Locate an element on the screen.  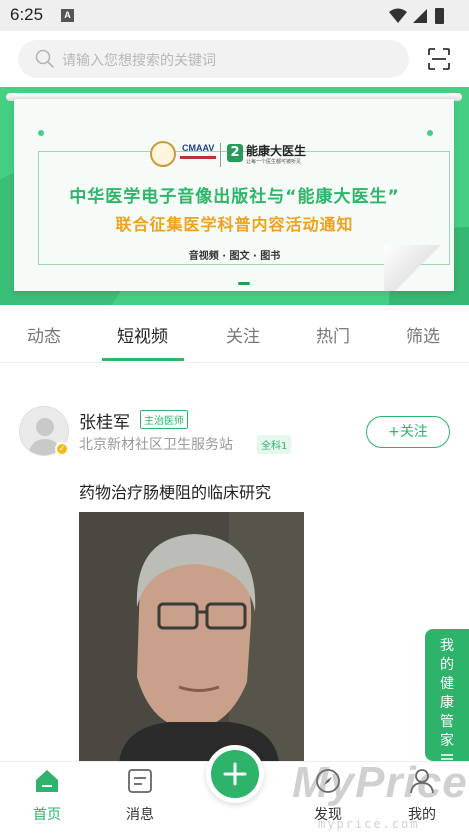
battery-icon is located at coordinates (439, 16).